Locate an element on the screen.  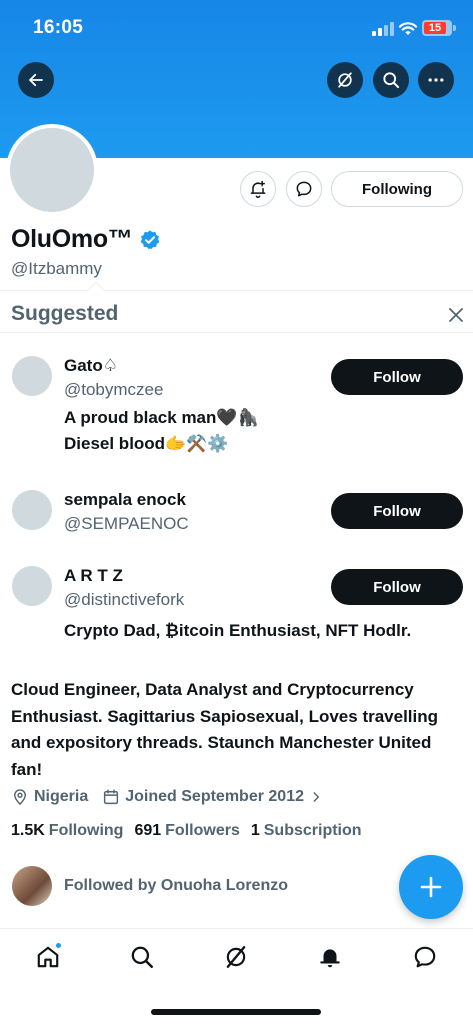
followers-label: Followers is located at coordinates (202, 830).